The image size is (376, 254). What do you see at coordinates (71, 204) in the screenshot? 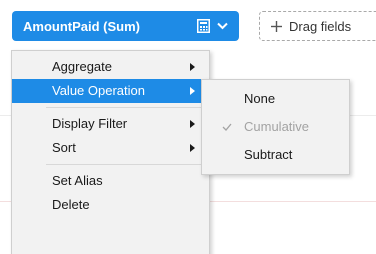
I see `menu-item-label: Delete` at bounding box center [71, 204].